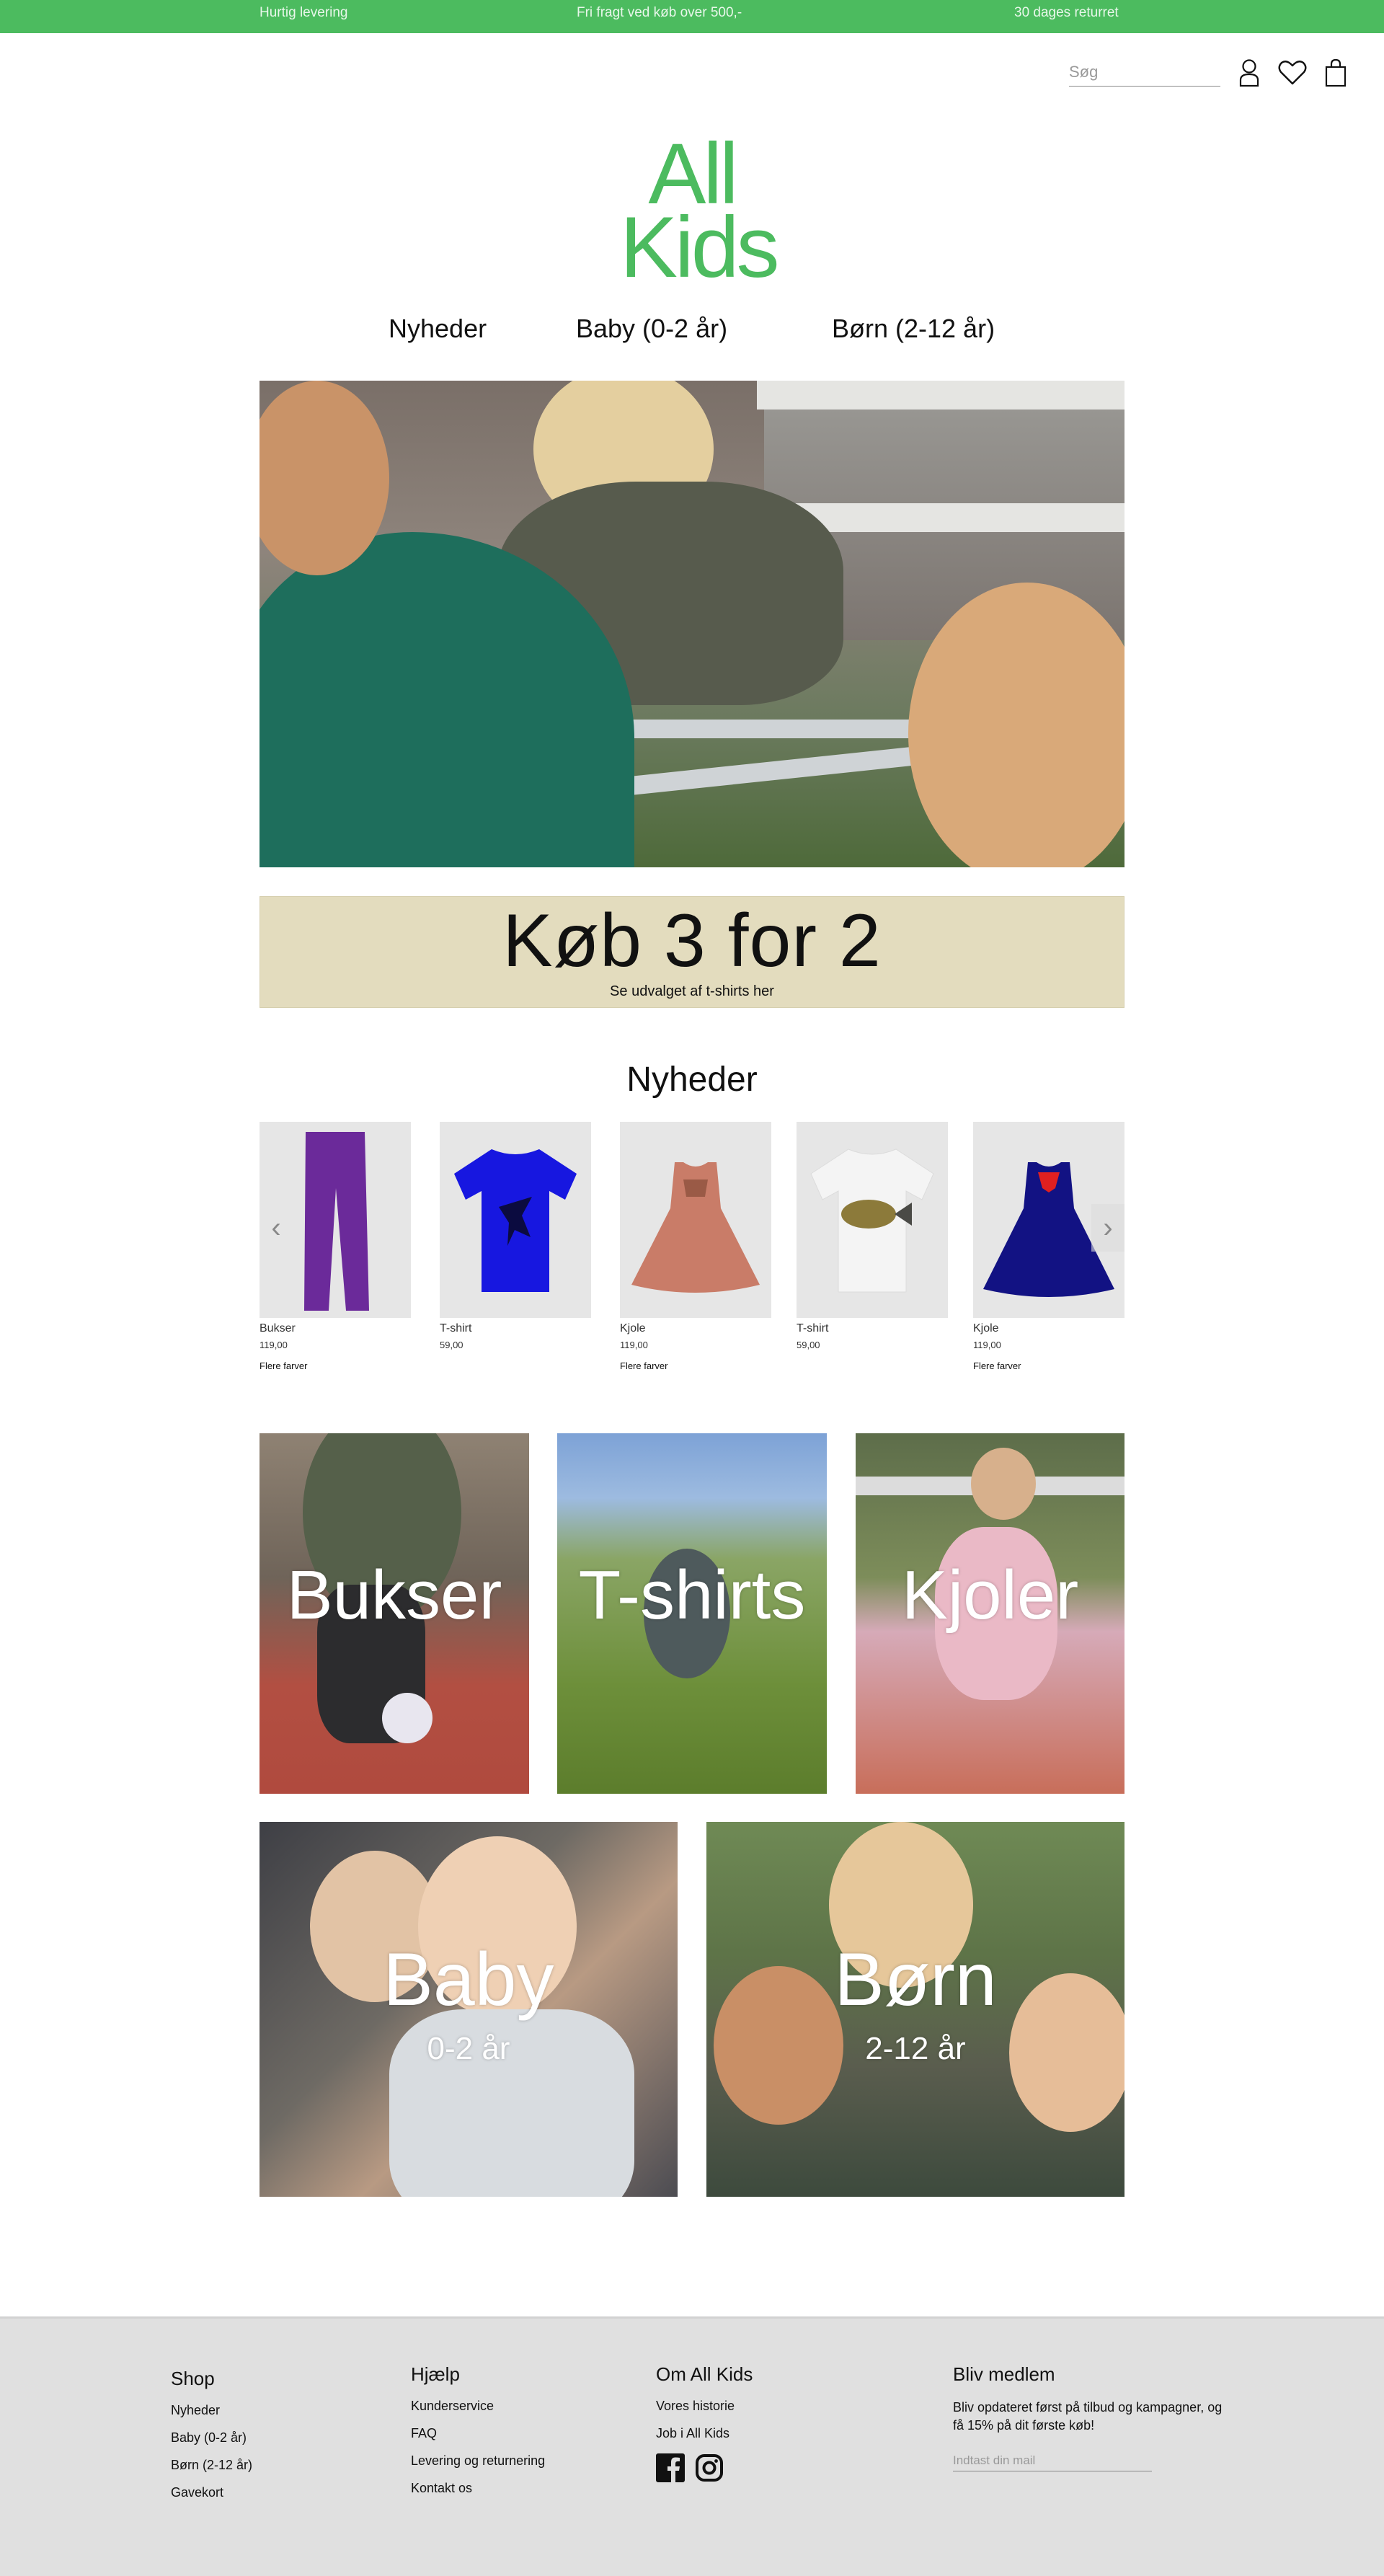 The image size is (1384, 2576). Describe the element at coordinates (276, 1228) in the screenshot. I see `carousel-prev-button: ‹` at that location.